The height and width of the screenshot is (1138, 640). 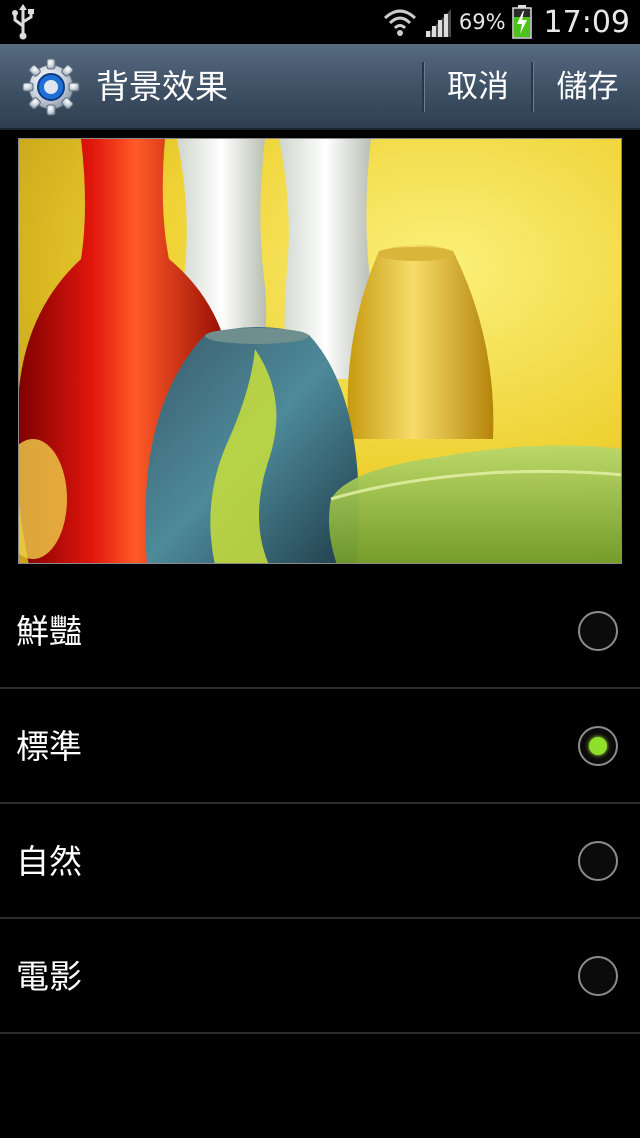 What do you see at coordinates (320, 631) in the screenshot?
I see `option-row-vivid: 鮮豔` at bounding box center [320, 631].